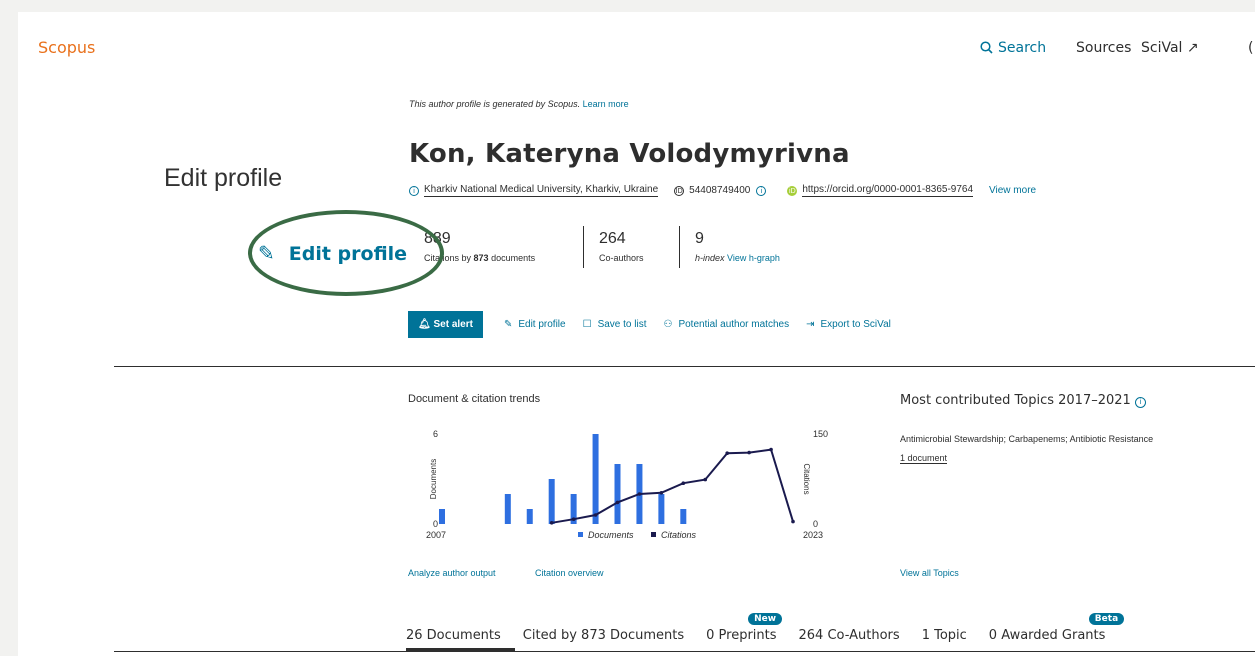  I want to click on tab-documents: 26 Documents, so click(460, 639).